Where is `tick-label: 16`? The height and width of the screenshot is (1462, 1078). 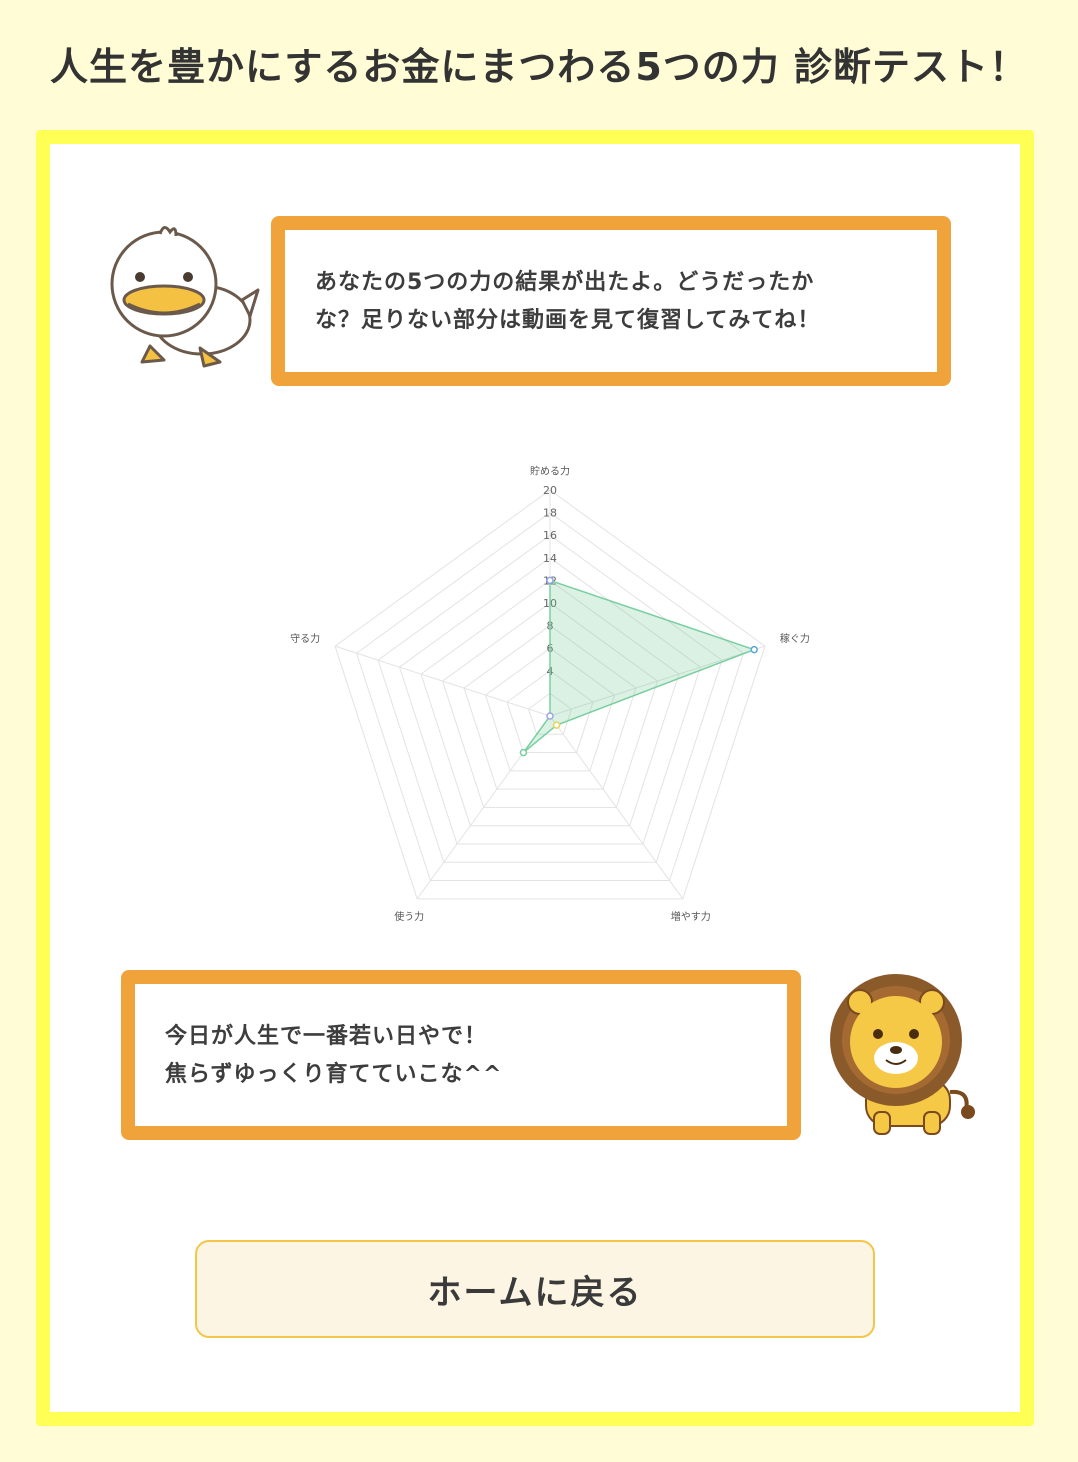 tick-label: 16 is located at coordinates (550, 535).